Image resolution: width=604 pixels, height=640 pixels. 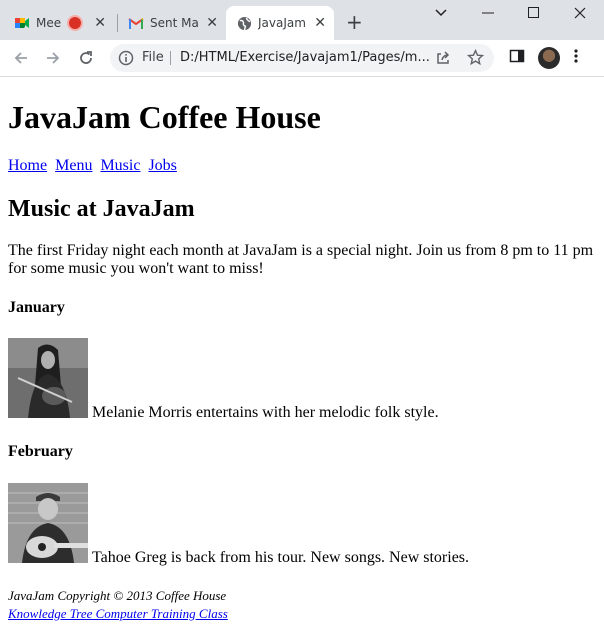 I want to click on nav-link-menu: Menu, so click(x=73, y=165).